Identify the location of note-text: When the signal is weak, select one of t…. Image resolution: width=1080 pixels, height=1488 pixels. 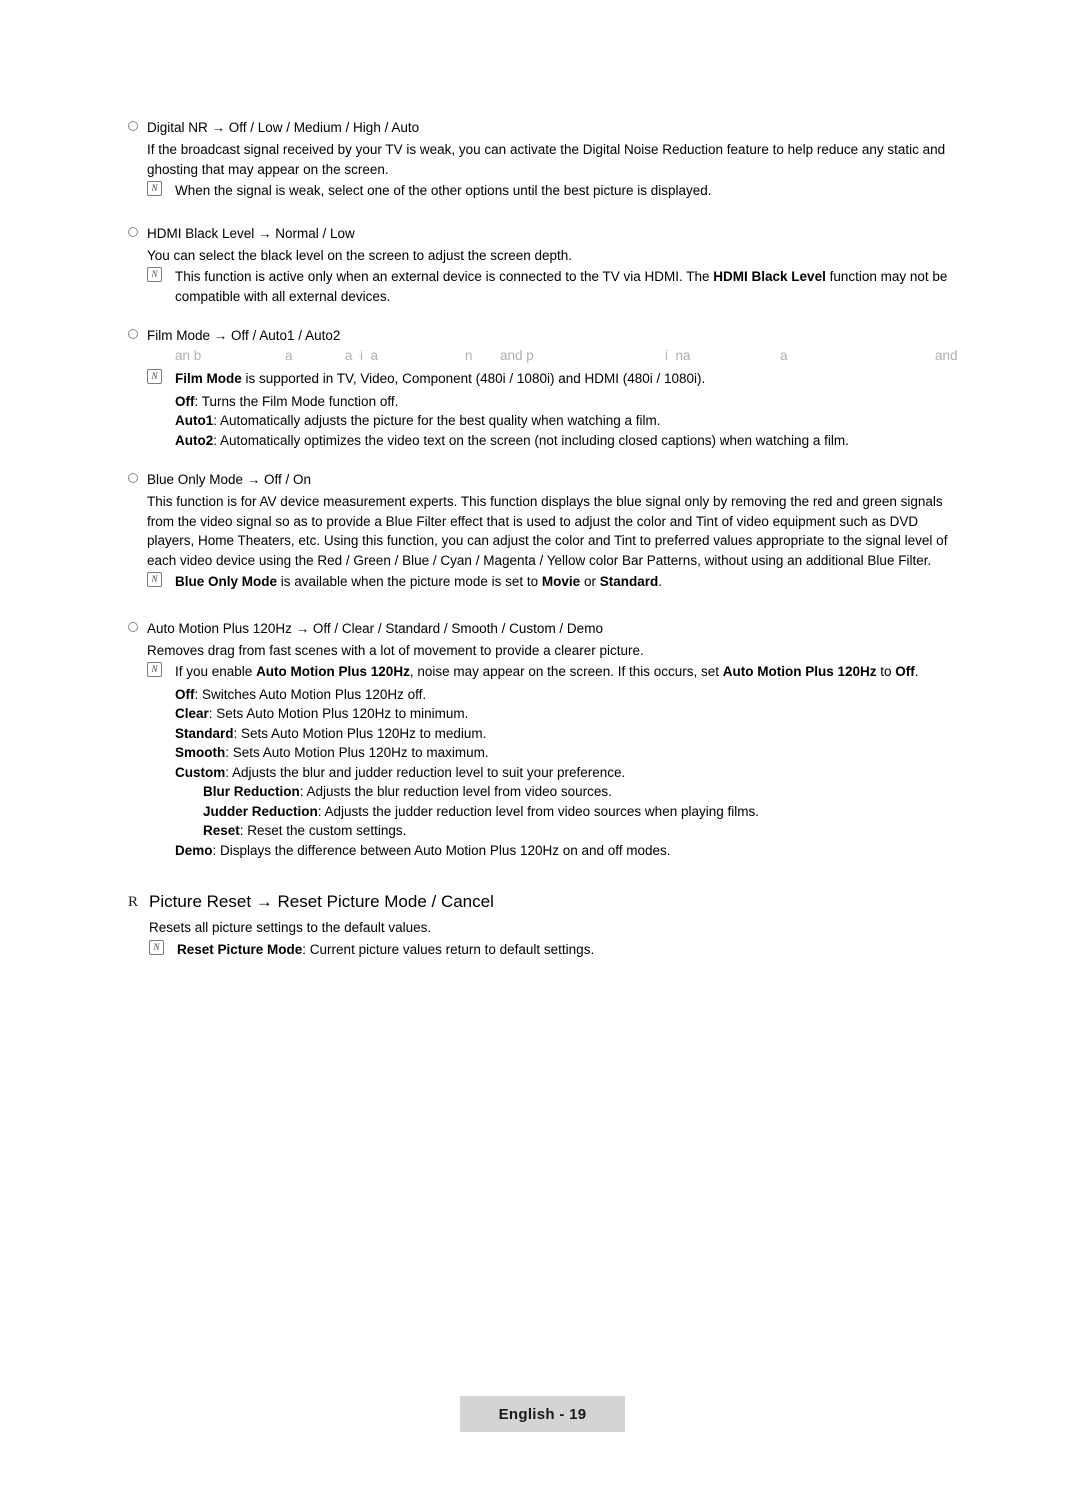
(443, 190).